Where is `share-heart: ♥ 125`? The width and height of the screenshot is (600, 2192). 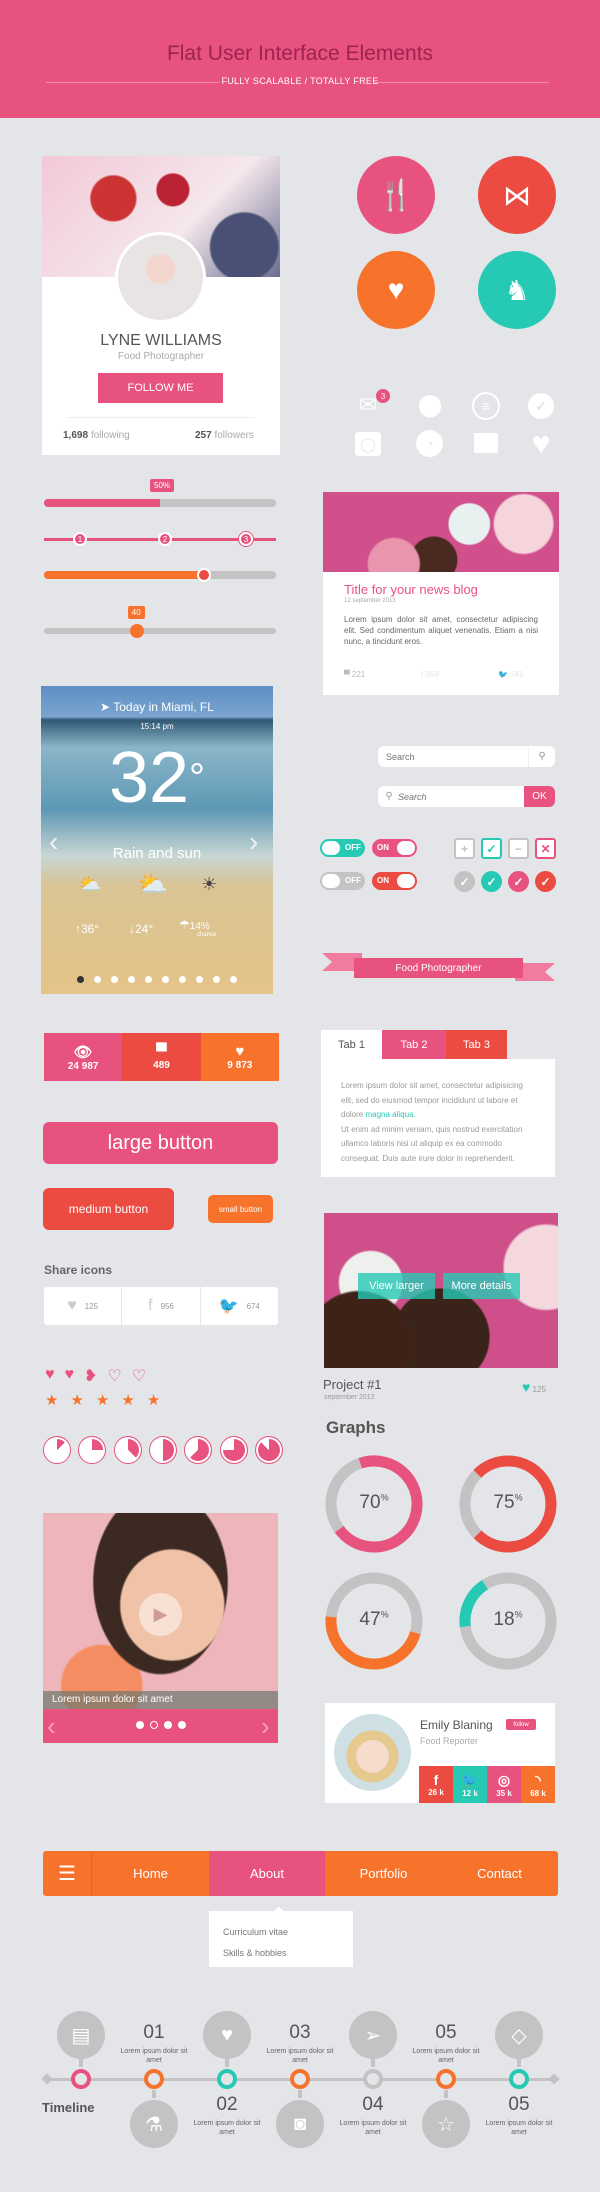
share-heart: ♥ 125 is located at coordinates (83, 1306).